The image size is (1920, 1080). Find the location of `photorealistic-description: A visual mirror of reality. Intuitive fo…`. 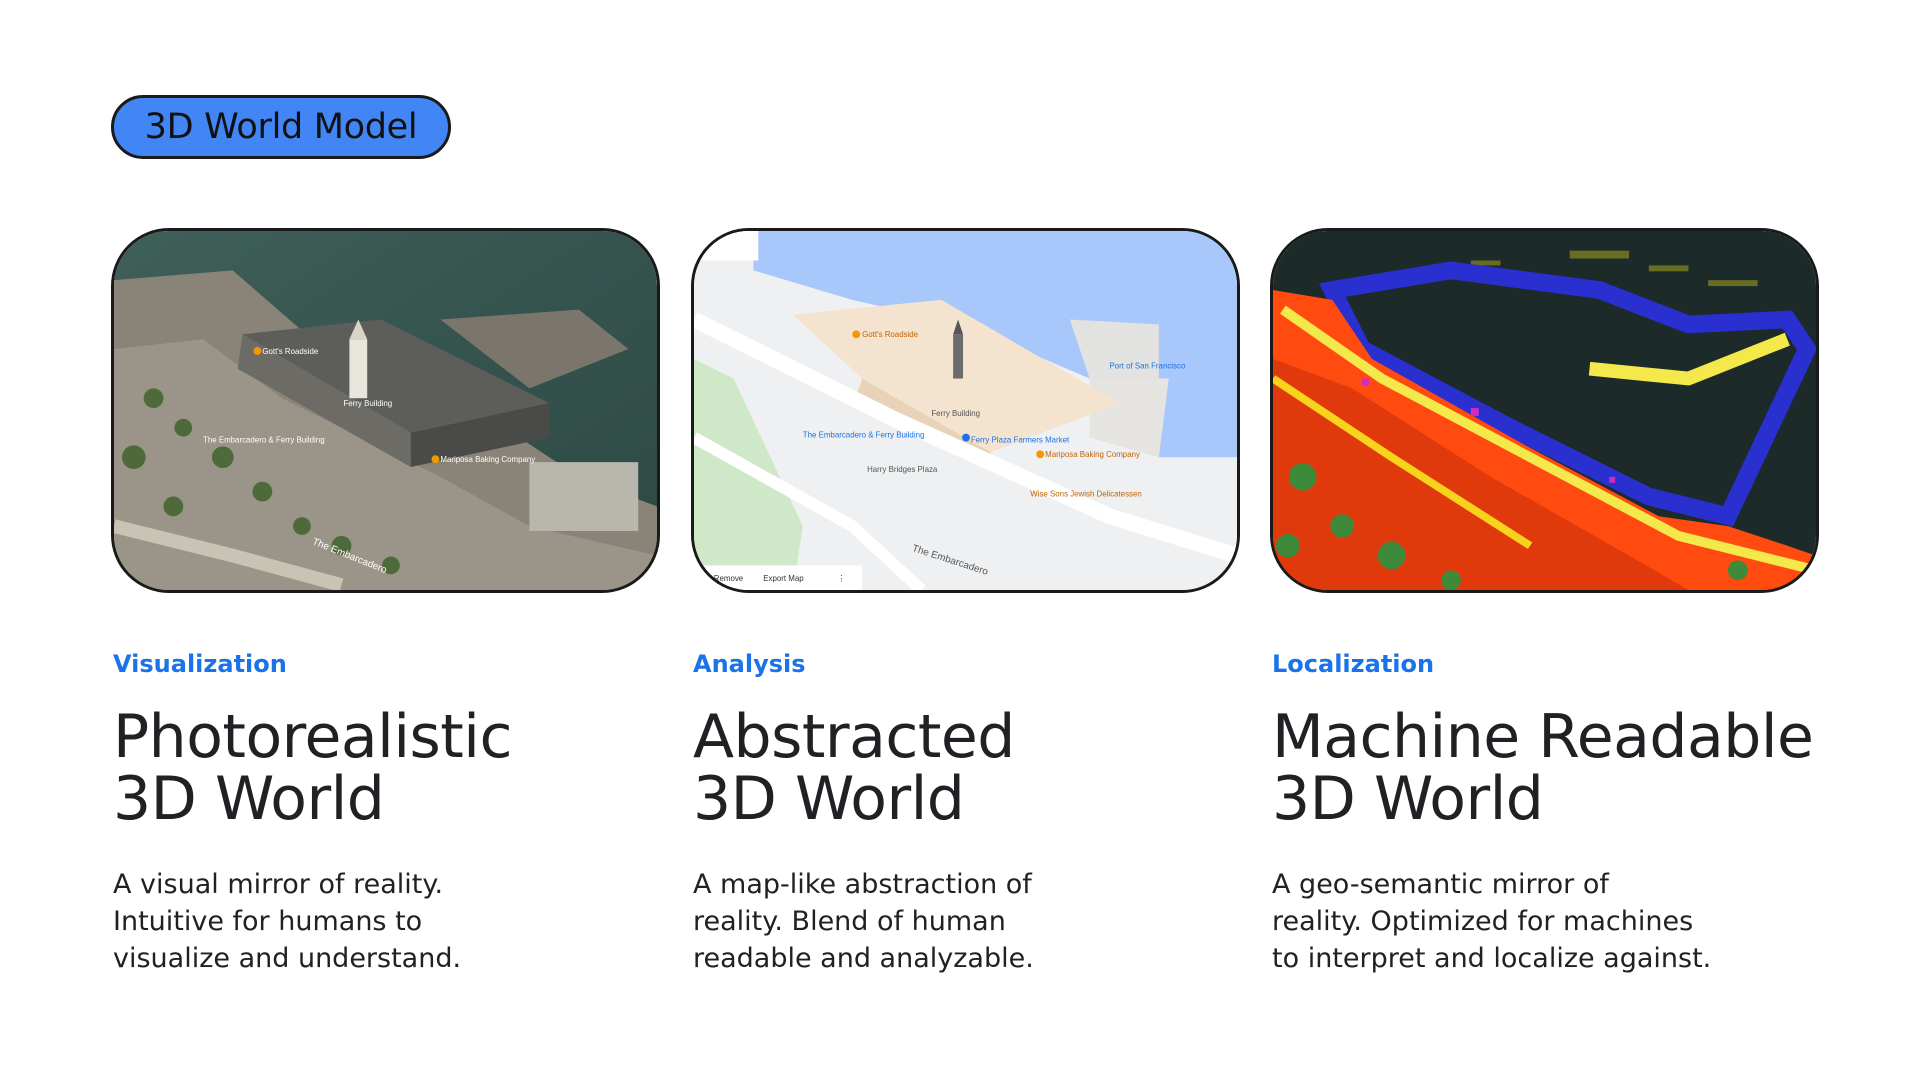

photorealistic-description: A visual mirror of reality. Intuitive fo… is located at coordinates (373, 921).